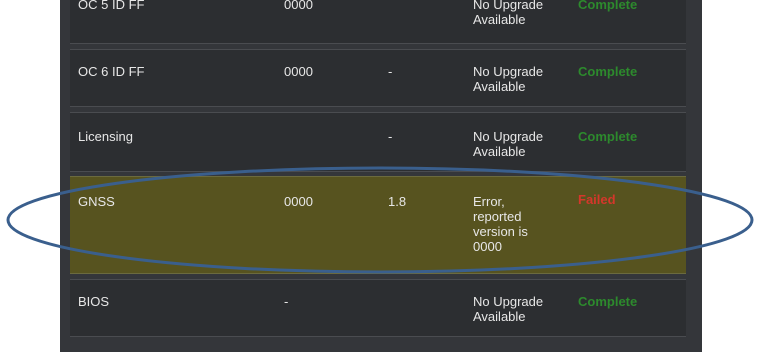  Describe the element at coordinates (378, 308) in the screenshot. I see `table-row: BIOS - No Upgrade Available Complete` at that location.